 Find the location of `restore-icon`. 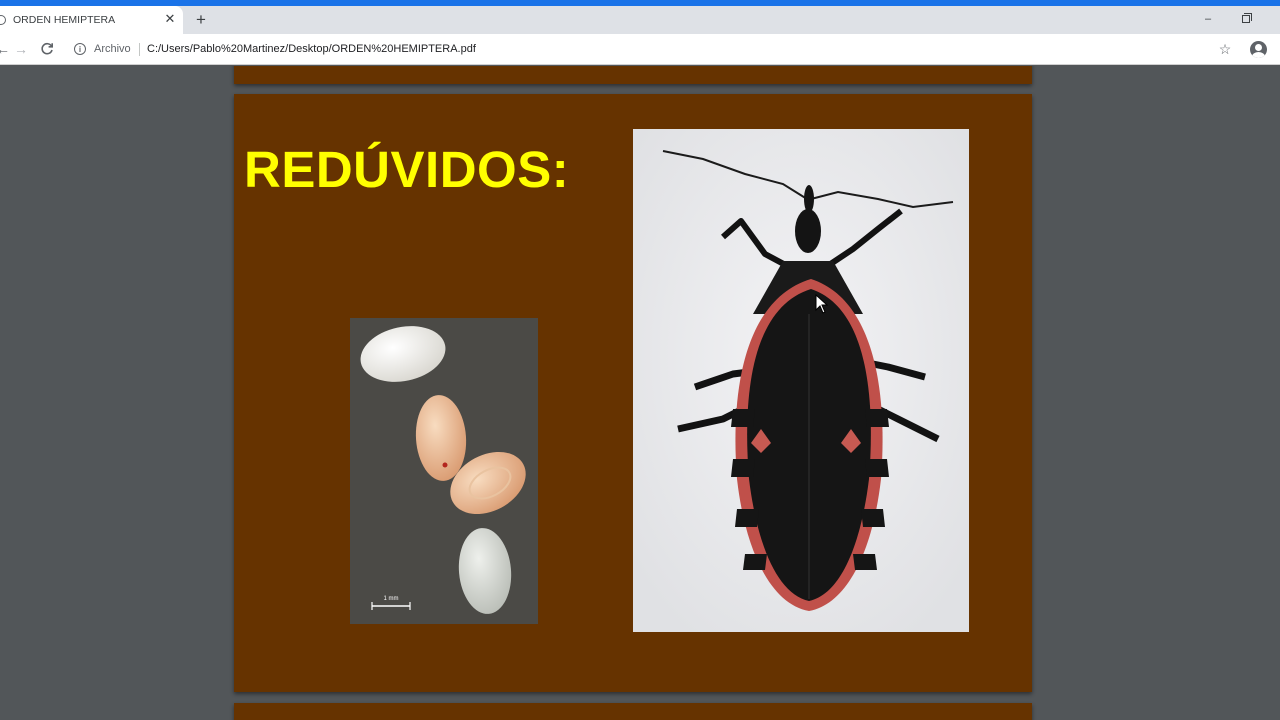

restore-icon is located at coordinates (1247, 18).